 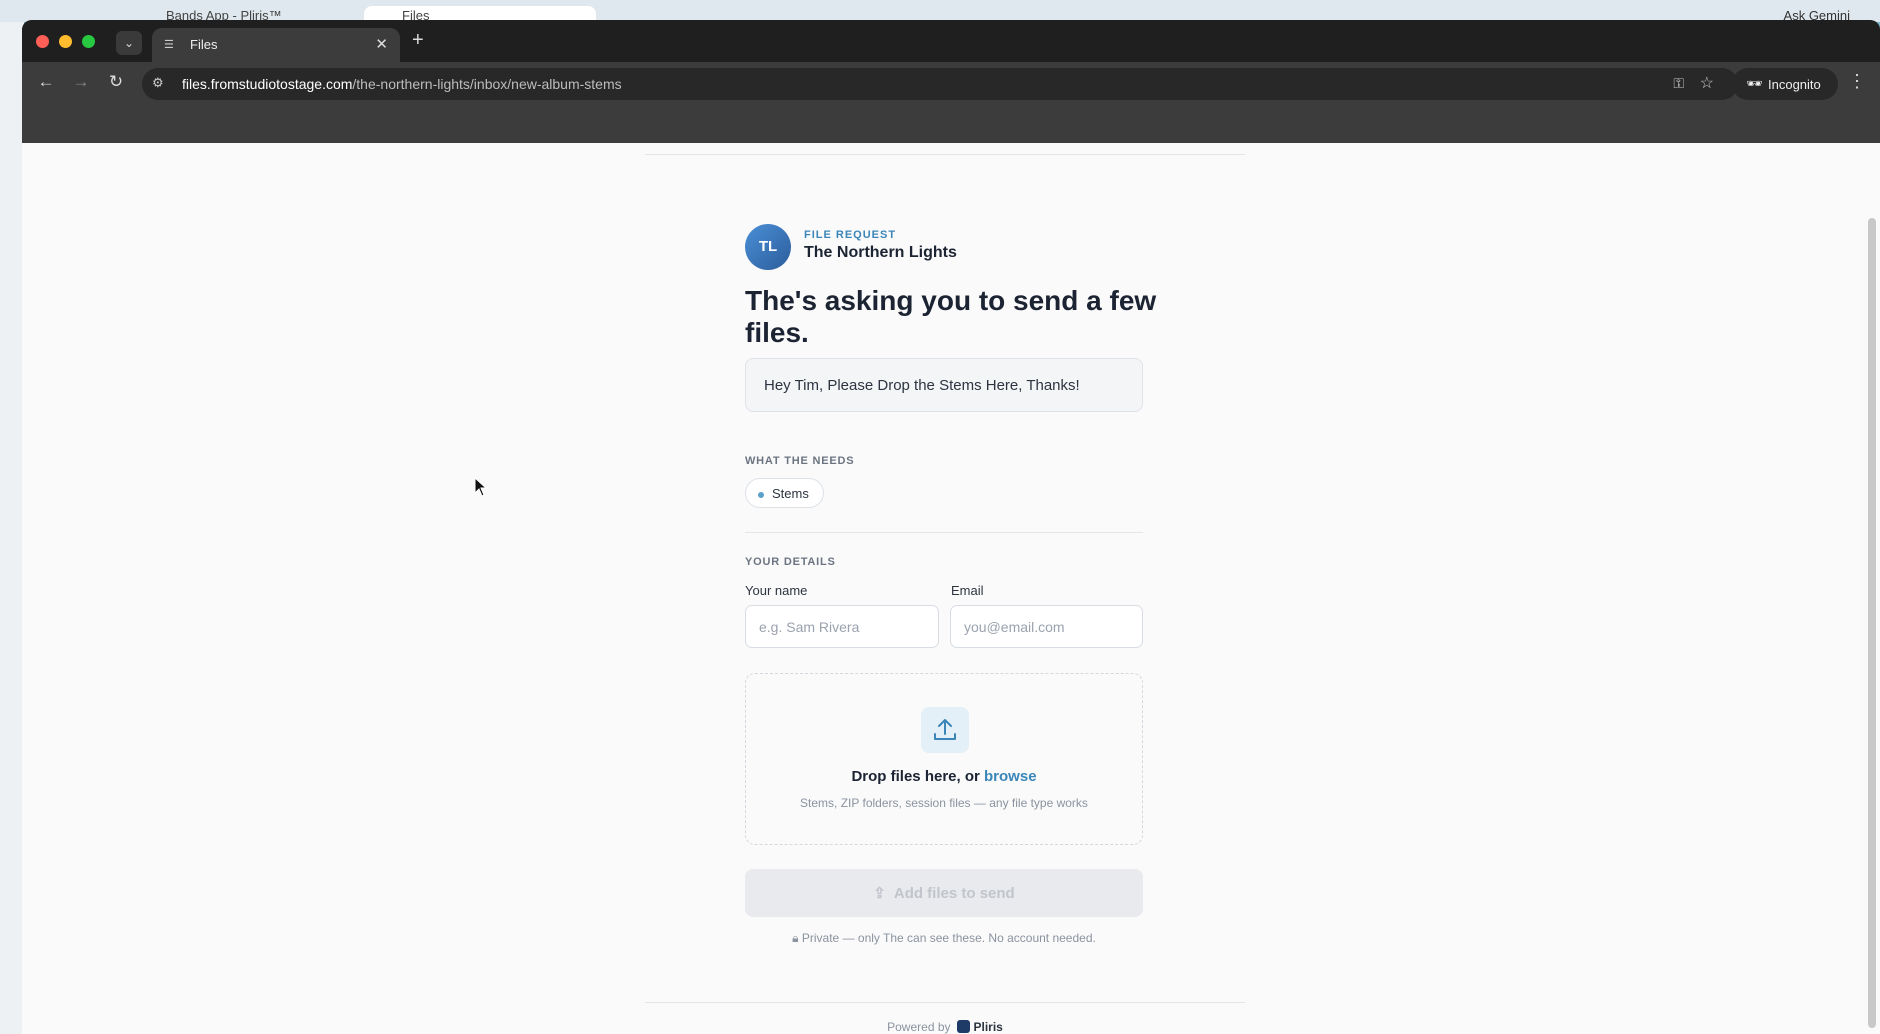 What do you see at coordinates (963, 1026) in the screenshot?
I see `pliris-logo-icon` at bounding box center [963, 1026].